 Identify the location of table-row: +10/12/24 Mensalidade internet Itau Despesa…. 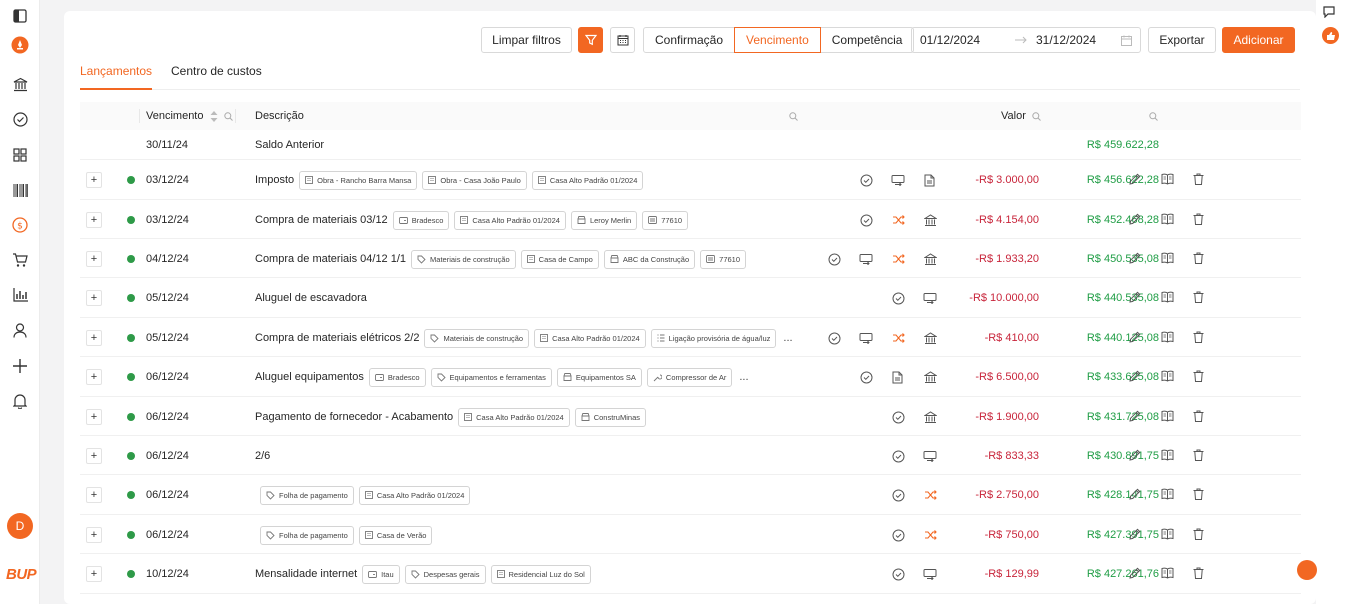
(690, 574).